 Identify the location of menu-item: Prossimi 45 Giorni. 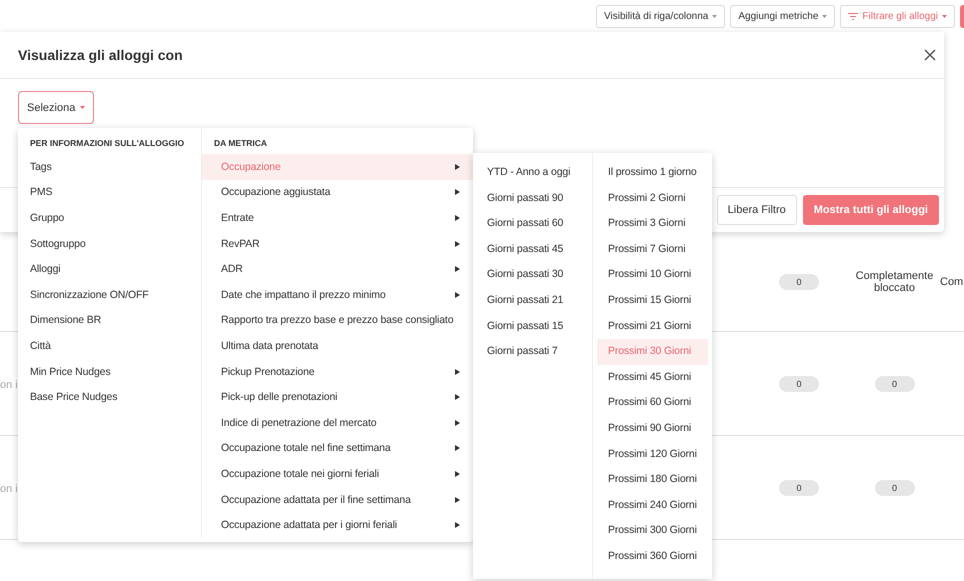
(652, 377).